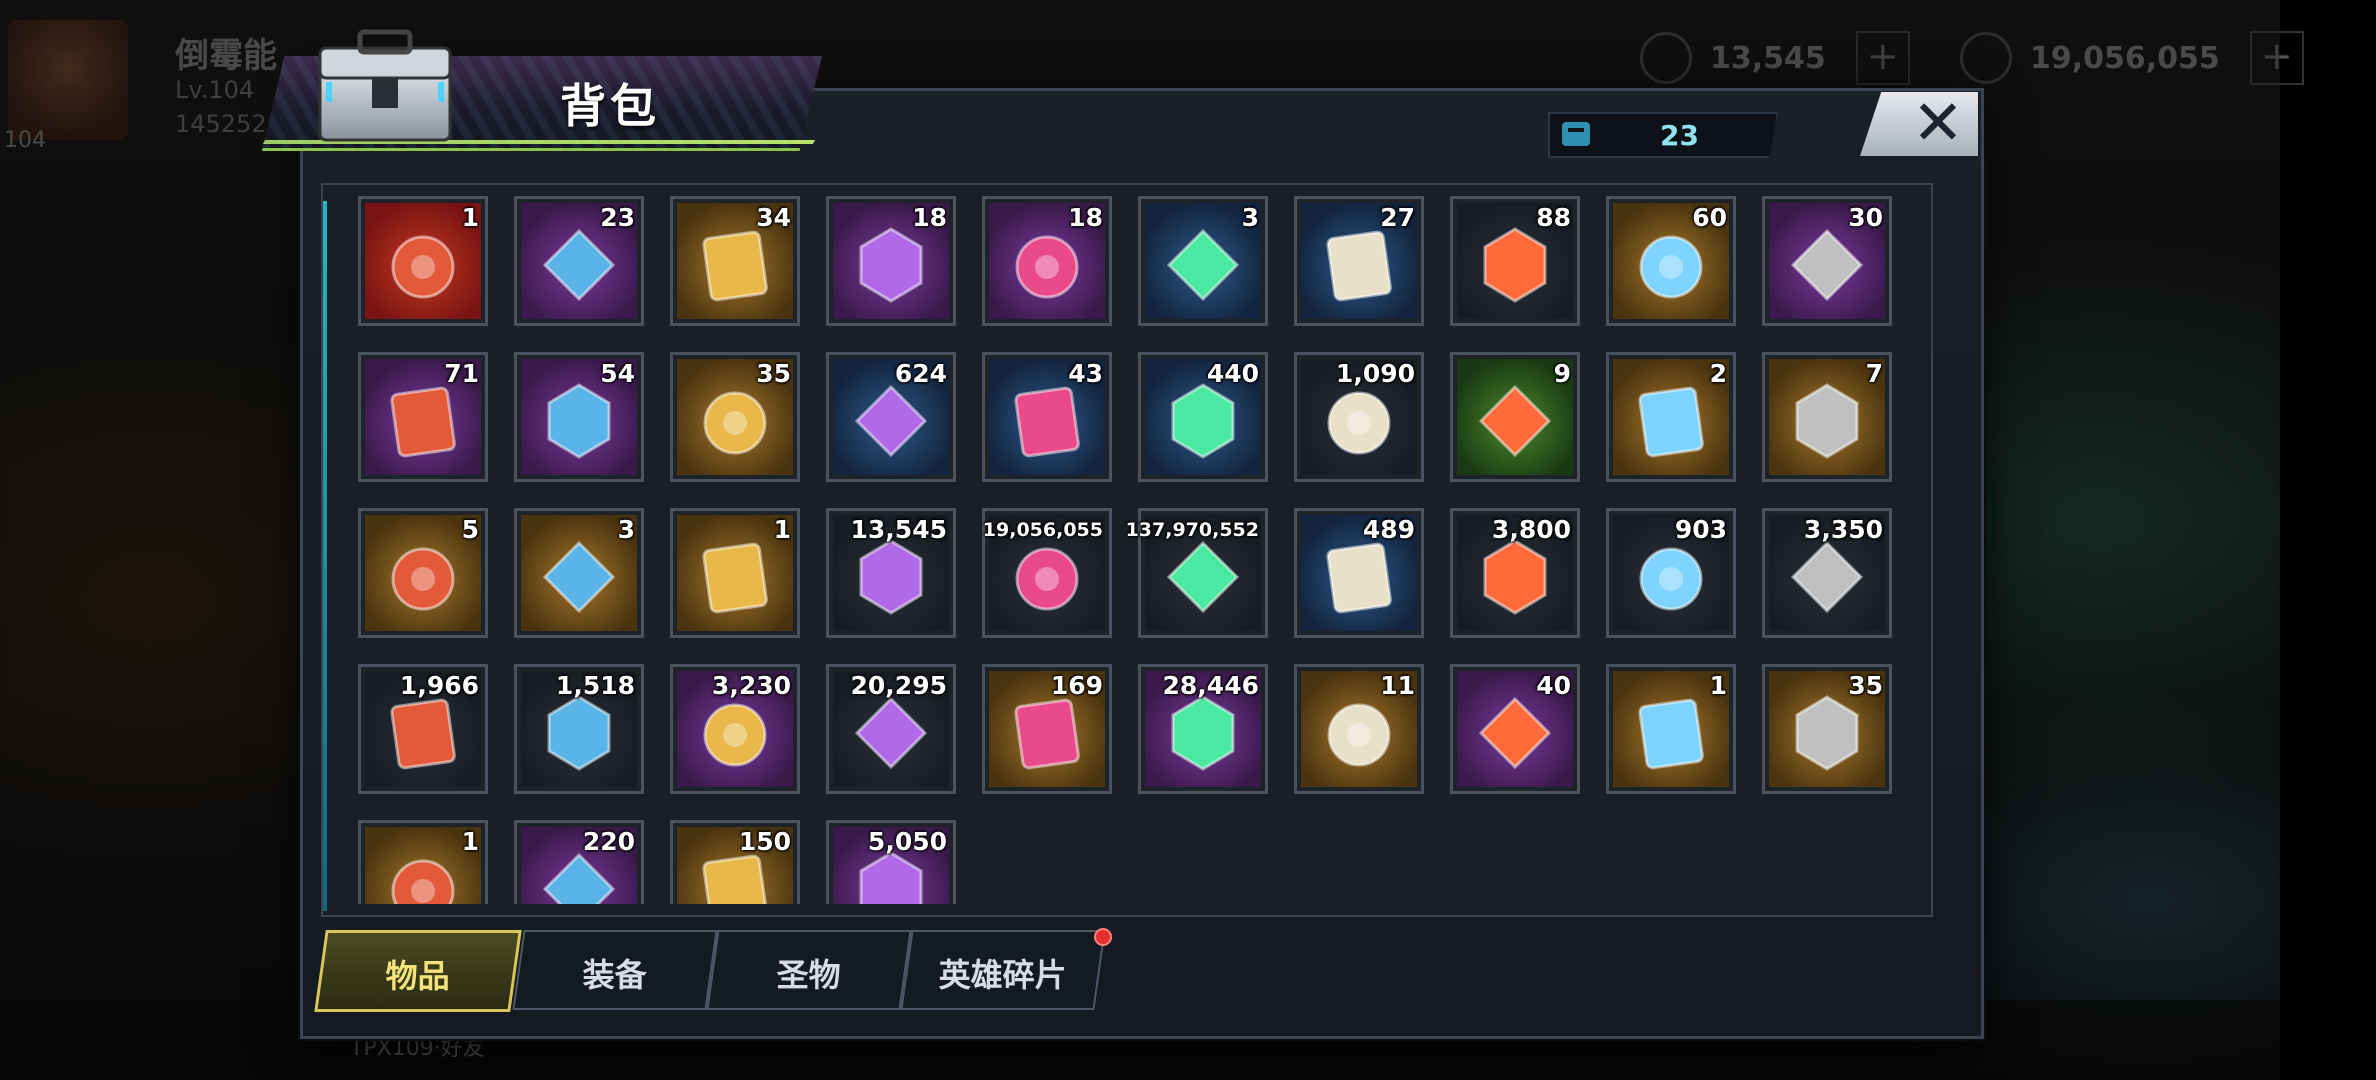 The width and height of the screenshot is (2376, 1080). I want to click on inventory-item: 5,050, so click(891, 862).